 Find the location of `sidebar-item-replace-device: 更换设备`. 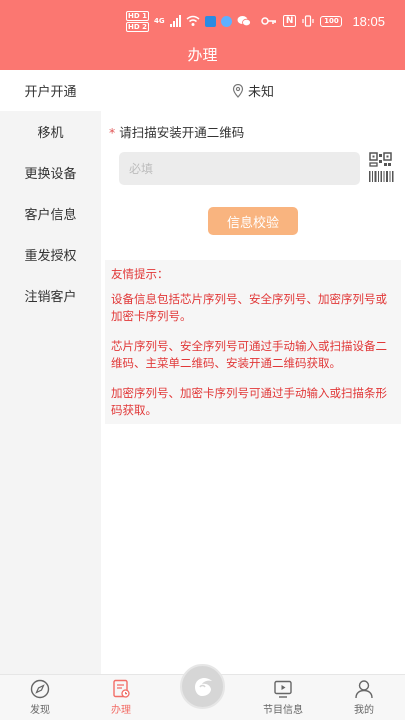

sidebar-item-replace-device: 更换设备 is located at coordinates (50, 172).